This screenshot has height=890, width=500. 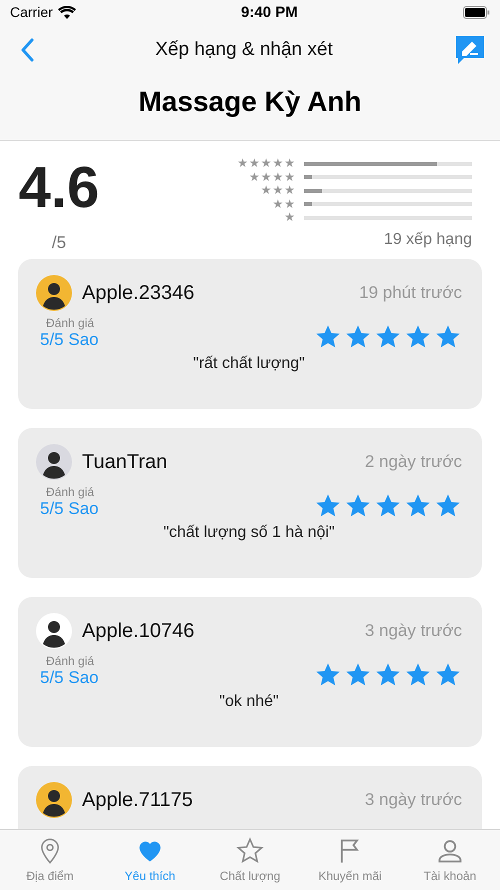 What do you see at coordinates (50, 860) in the screenshot?
I see `tab: Địa điểm` at bounding box center [50, 860].